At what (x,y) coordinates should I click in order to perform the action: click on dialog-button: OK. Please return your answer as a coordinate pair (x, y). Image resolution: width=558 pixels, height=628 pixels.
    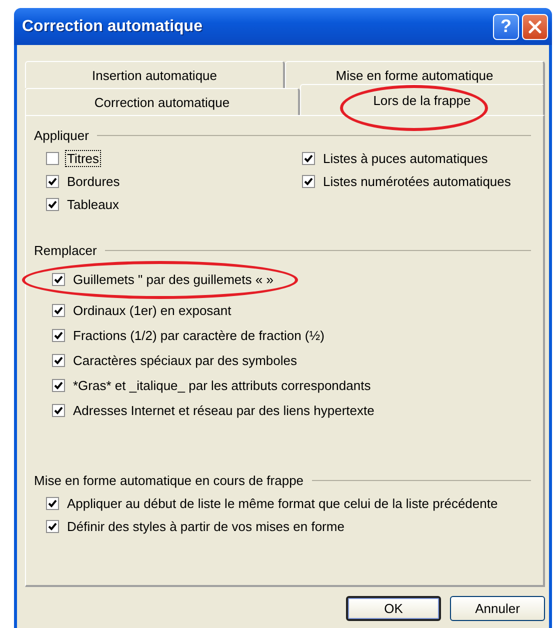
    Looking at the image, I should click on (393, 608).